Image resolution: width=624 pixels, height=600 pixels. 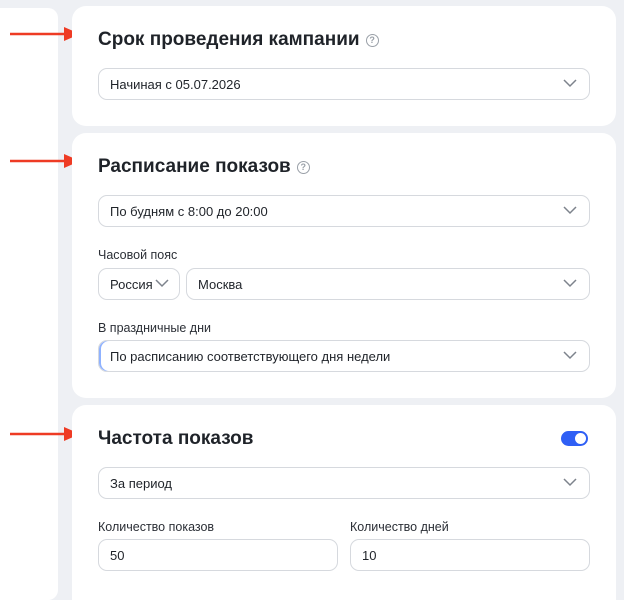 I want to click on campaign-period-select: Начиная с 05.07.2026, so click(x=344, y=84).